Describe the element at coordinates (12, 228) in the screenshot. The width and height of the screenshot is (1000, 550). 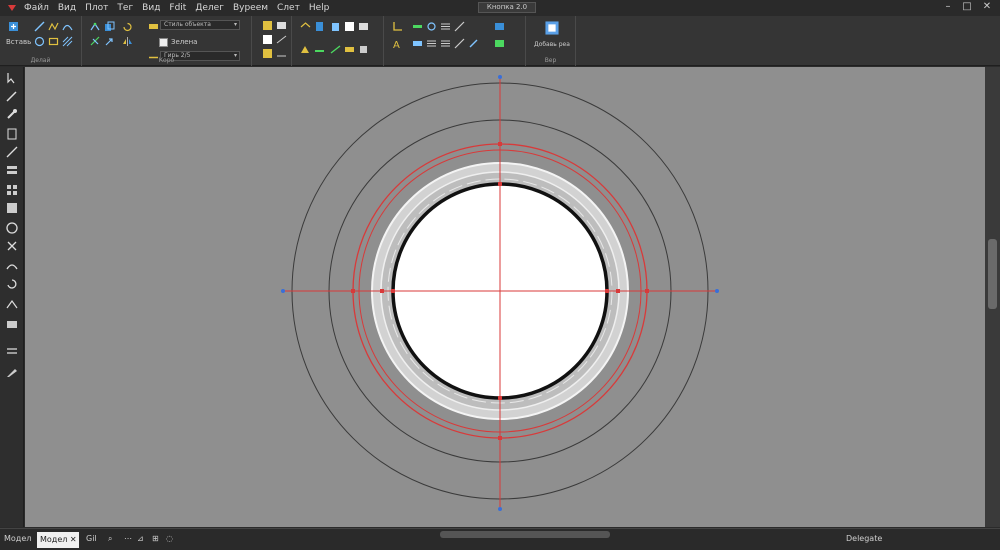
I see `circle-draw-icon` at that location.